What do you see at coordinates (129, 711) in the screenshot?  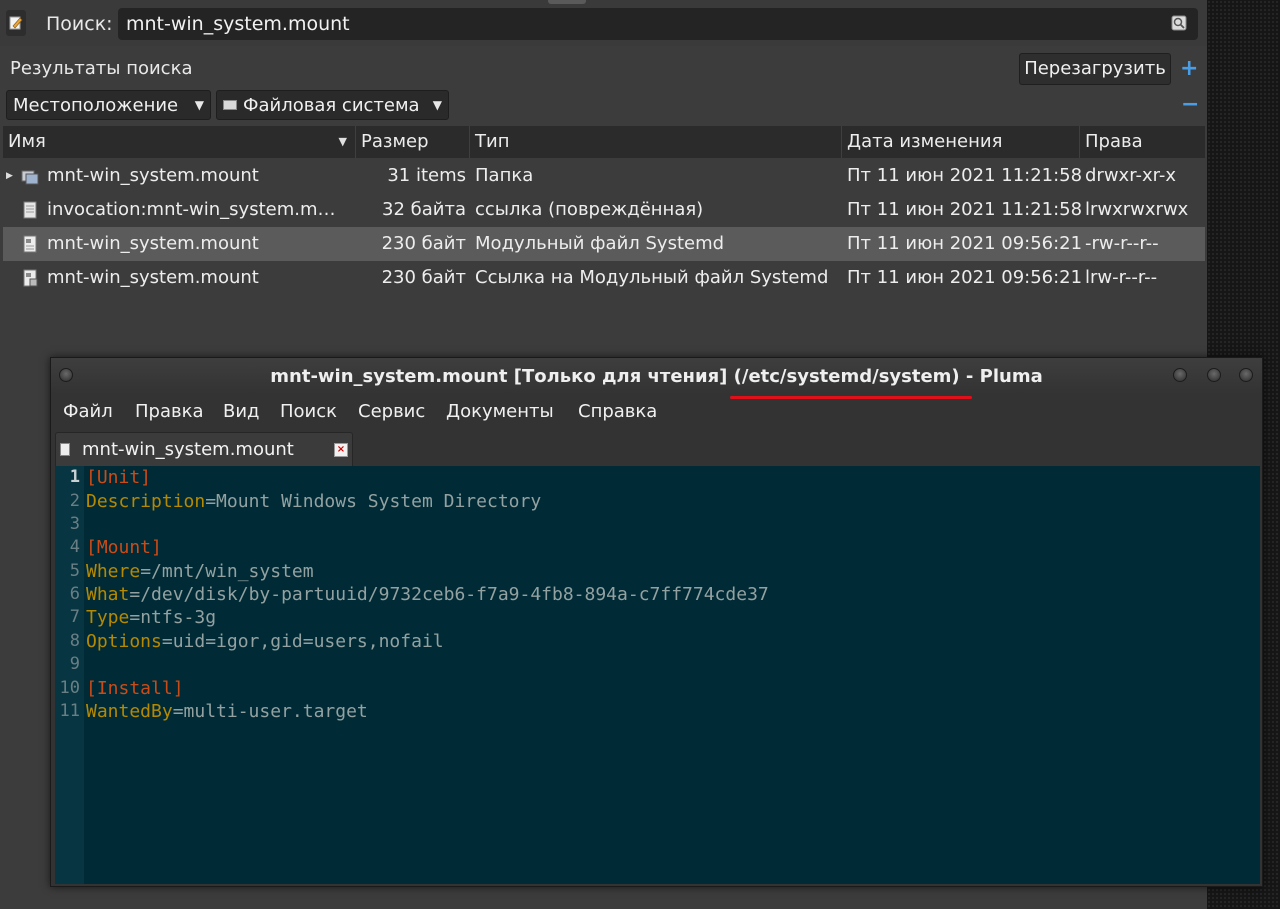 I see `code-key: WantedBy` at bounding box center [129, 711].